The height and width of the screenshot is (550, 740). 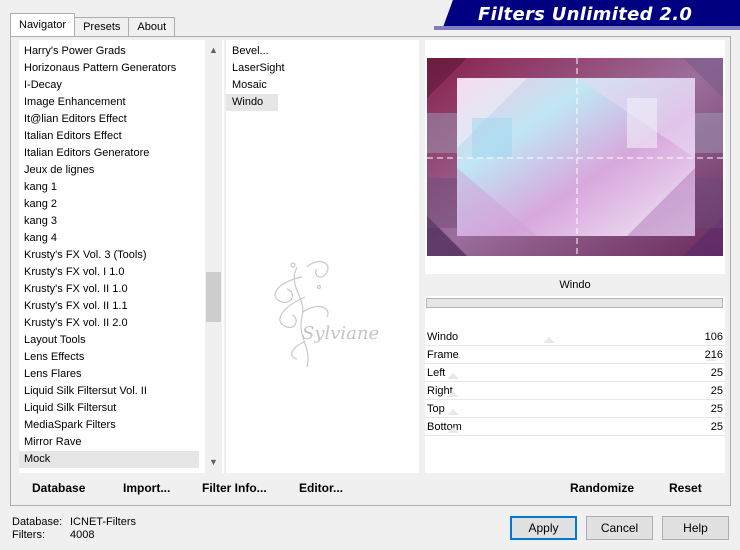 What do you see at coordinates (103, 522) in the screenshot?
I see `database-value: ICNET-Filters` at bounding box center [103, 522].